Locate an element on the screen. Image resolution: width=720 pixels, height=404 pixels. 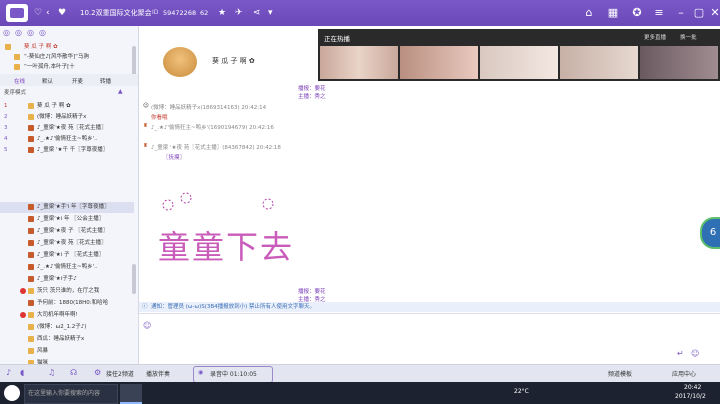
settings-icon: ◎ is located at coordinates (42, 32).